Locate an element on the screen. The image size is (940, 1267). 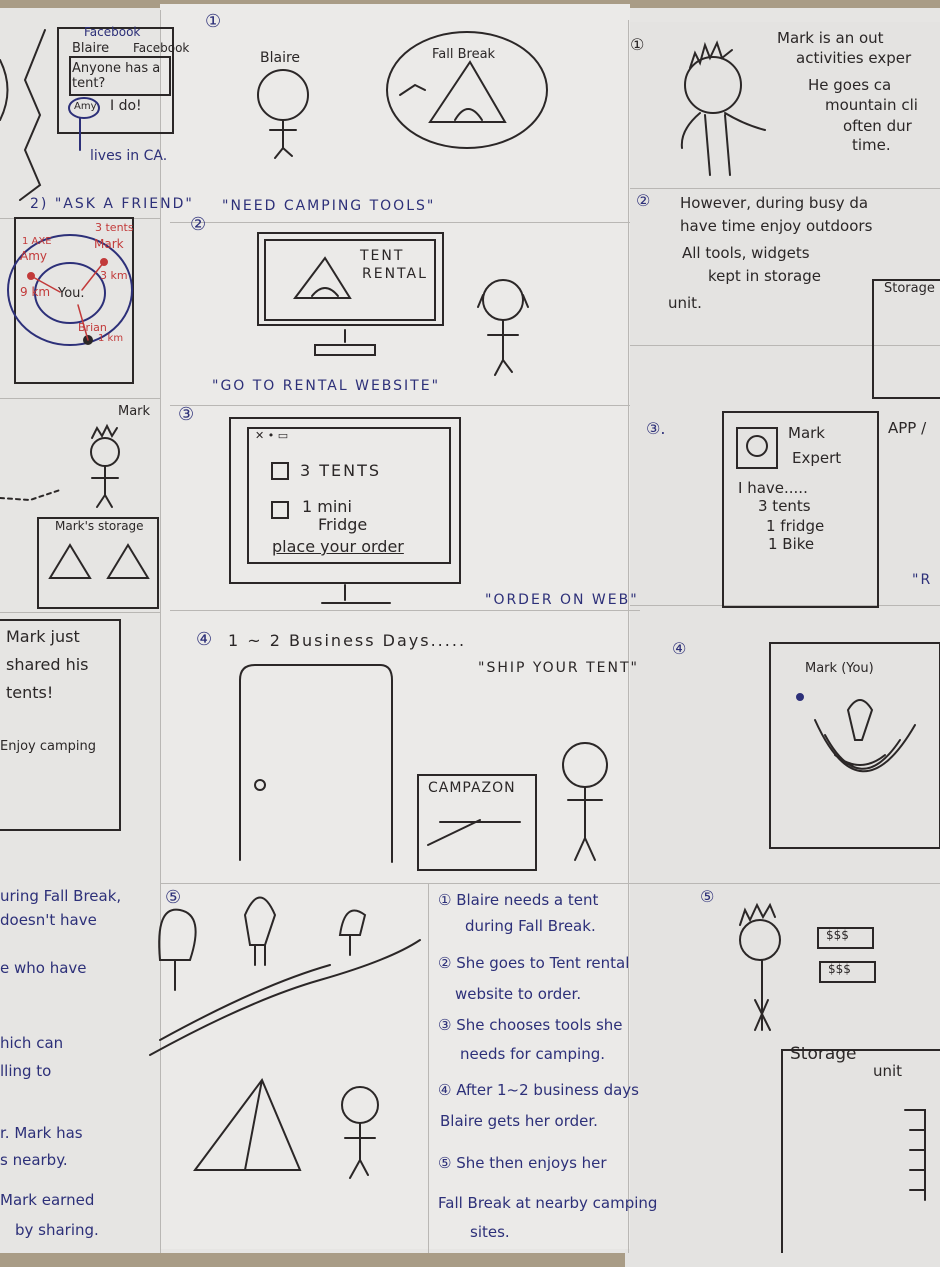
map-amy-item: 1 AXE is located at coordinates (37, 241).